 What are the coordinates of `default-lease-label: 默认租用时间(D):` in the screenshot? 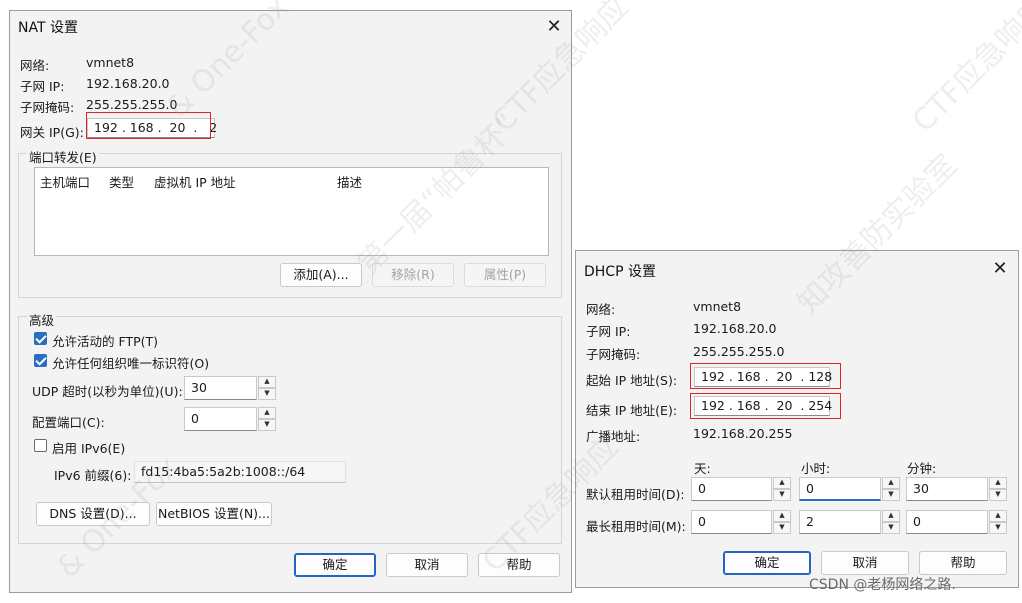 It's located at (635, 494).